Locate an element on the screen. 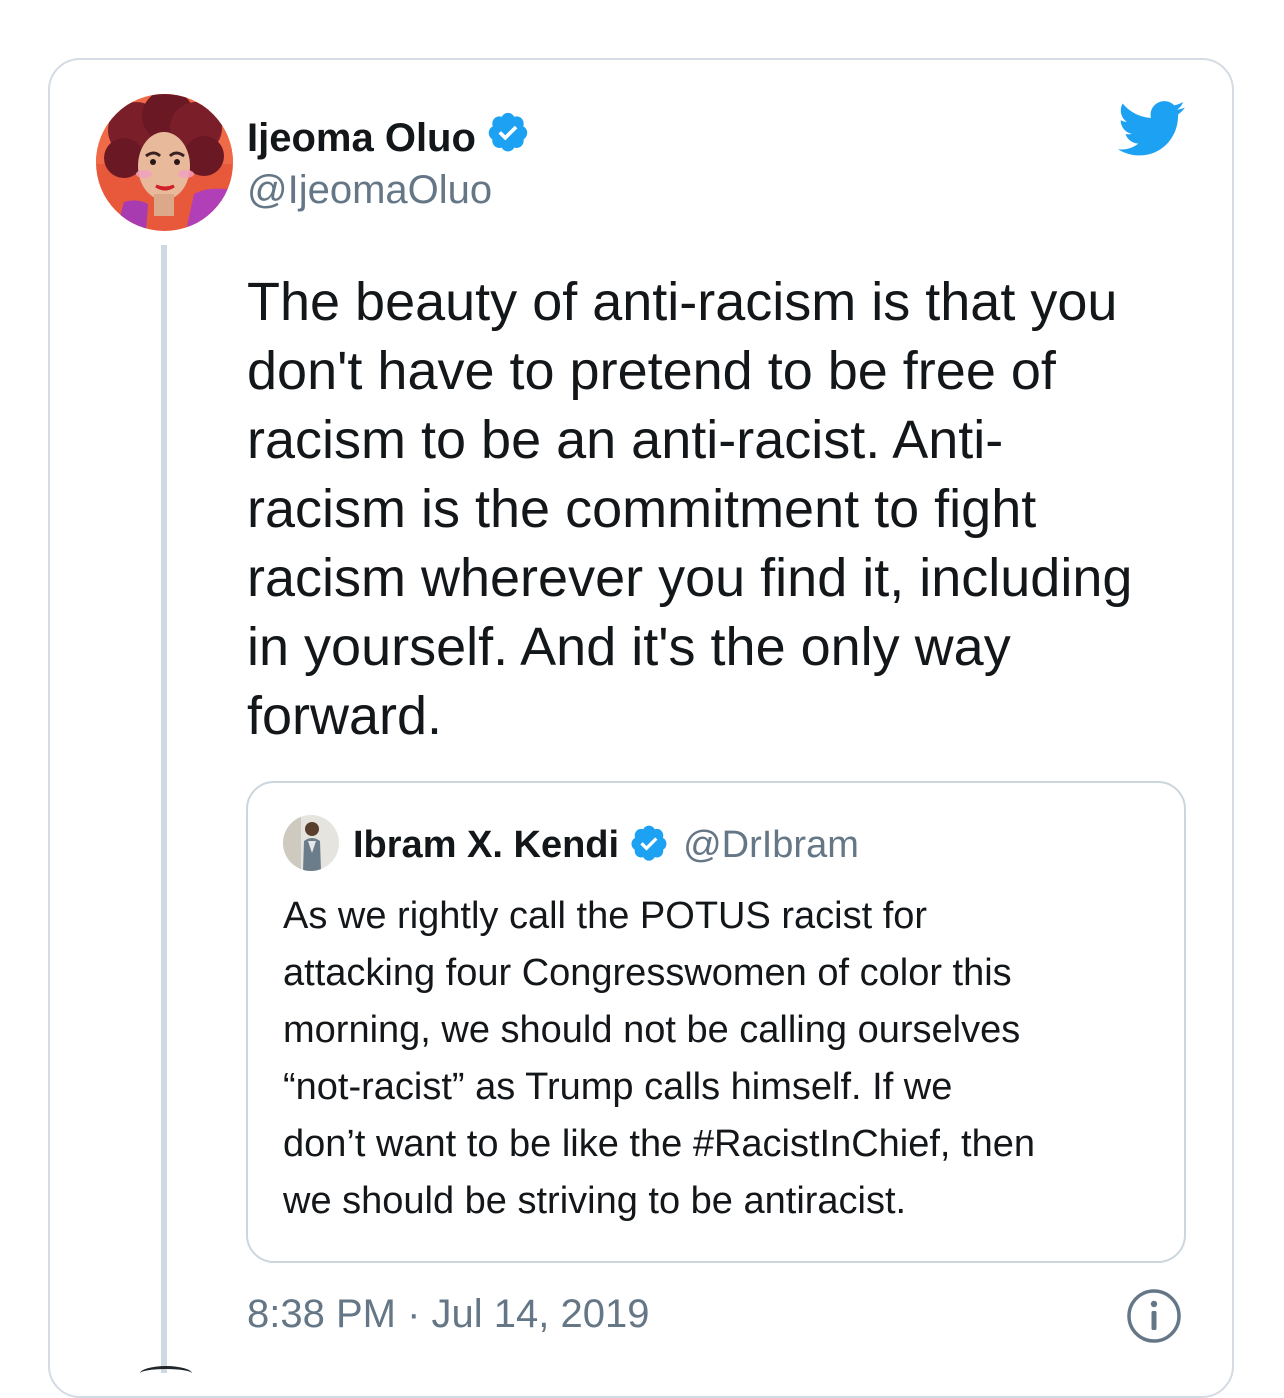 The width and height of the screenshot is (1284, 1398). tweet-text-line: racism to be an anti-racist. Anti- is located at coordinates (625, 440).